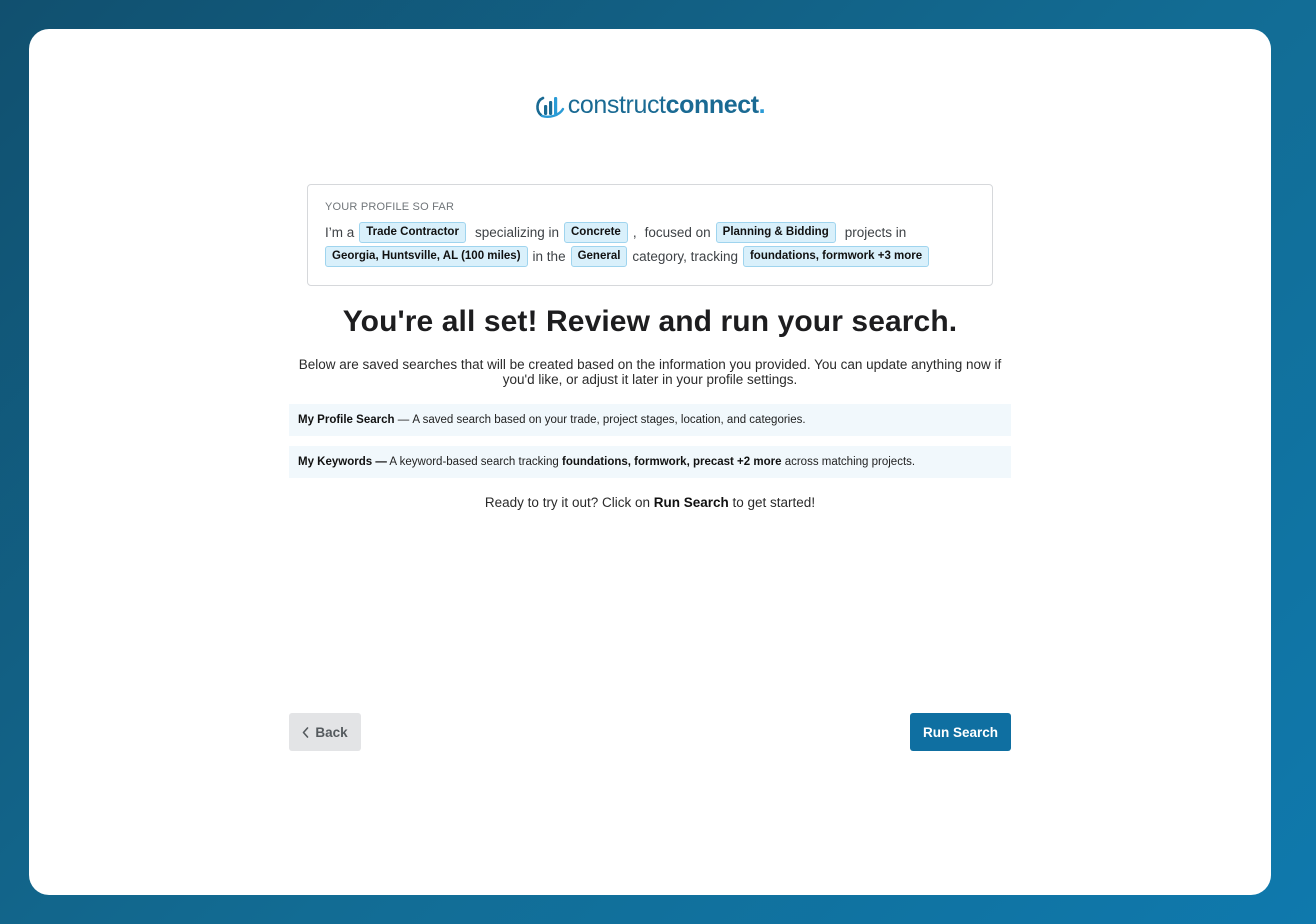 This screenshot has width=1316, height=924. I want to click on chevron-left-icon, so click(306, 732).